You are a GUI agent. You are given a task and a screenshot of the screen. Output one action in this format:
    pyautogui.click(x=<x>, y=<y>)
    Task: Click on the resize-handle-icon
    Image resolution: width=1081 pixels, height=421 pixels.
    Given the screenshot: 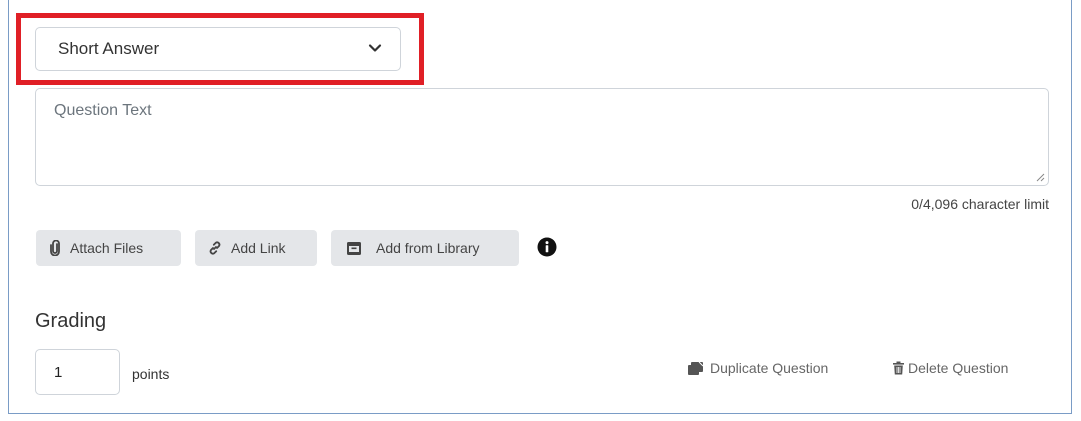 What is the action you would take?
    pyautogui.click(x=1040, y=177)
    